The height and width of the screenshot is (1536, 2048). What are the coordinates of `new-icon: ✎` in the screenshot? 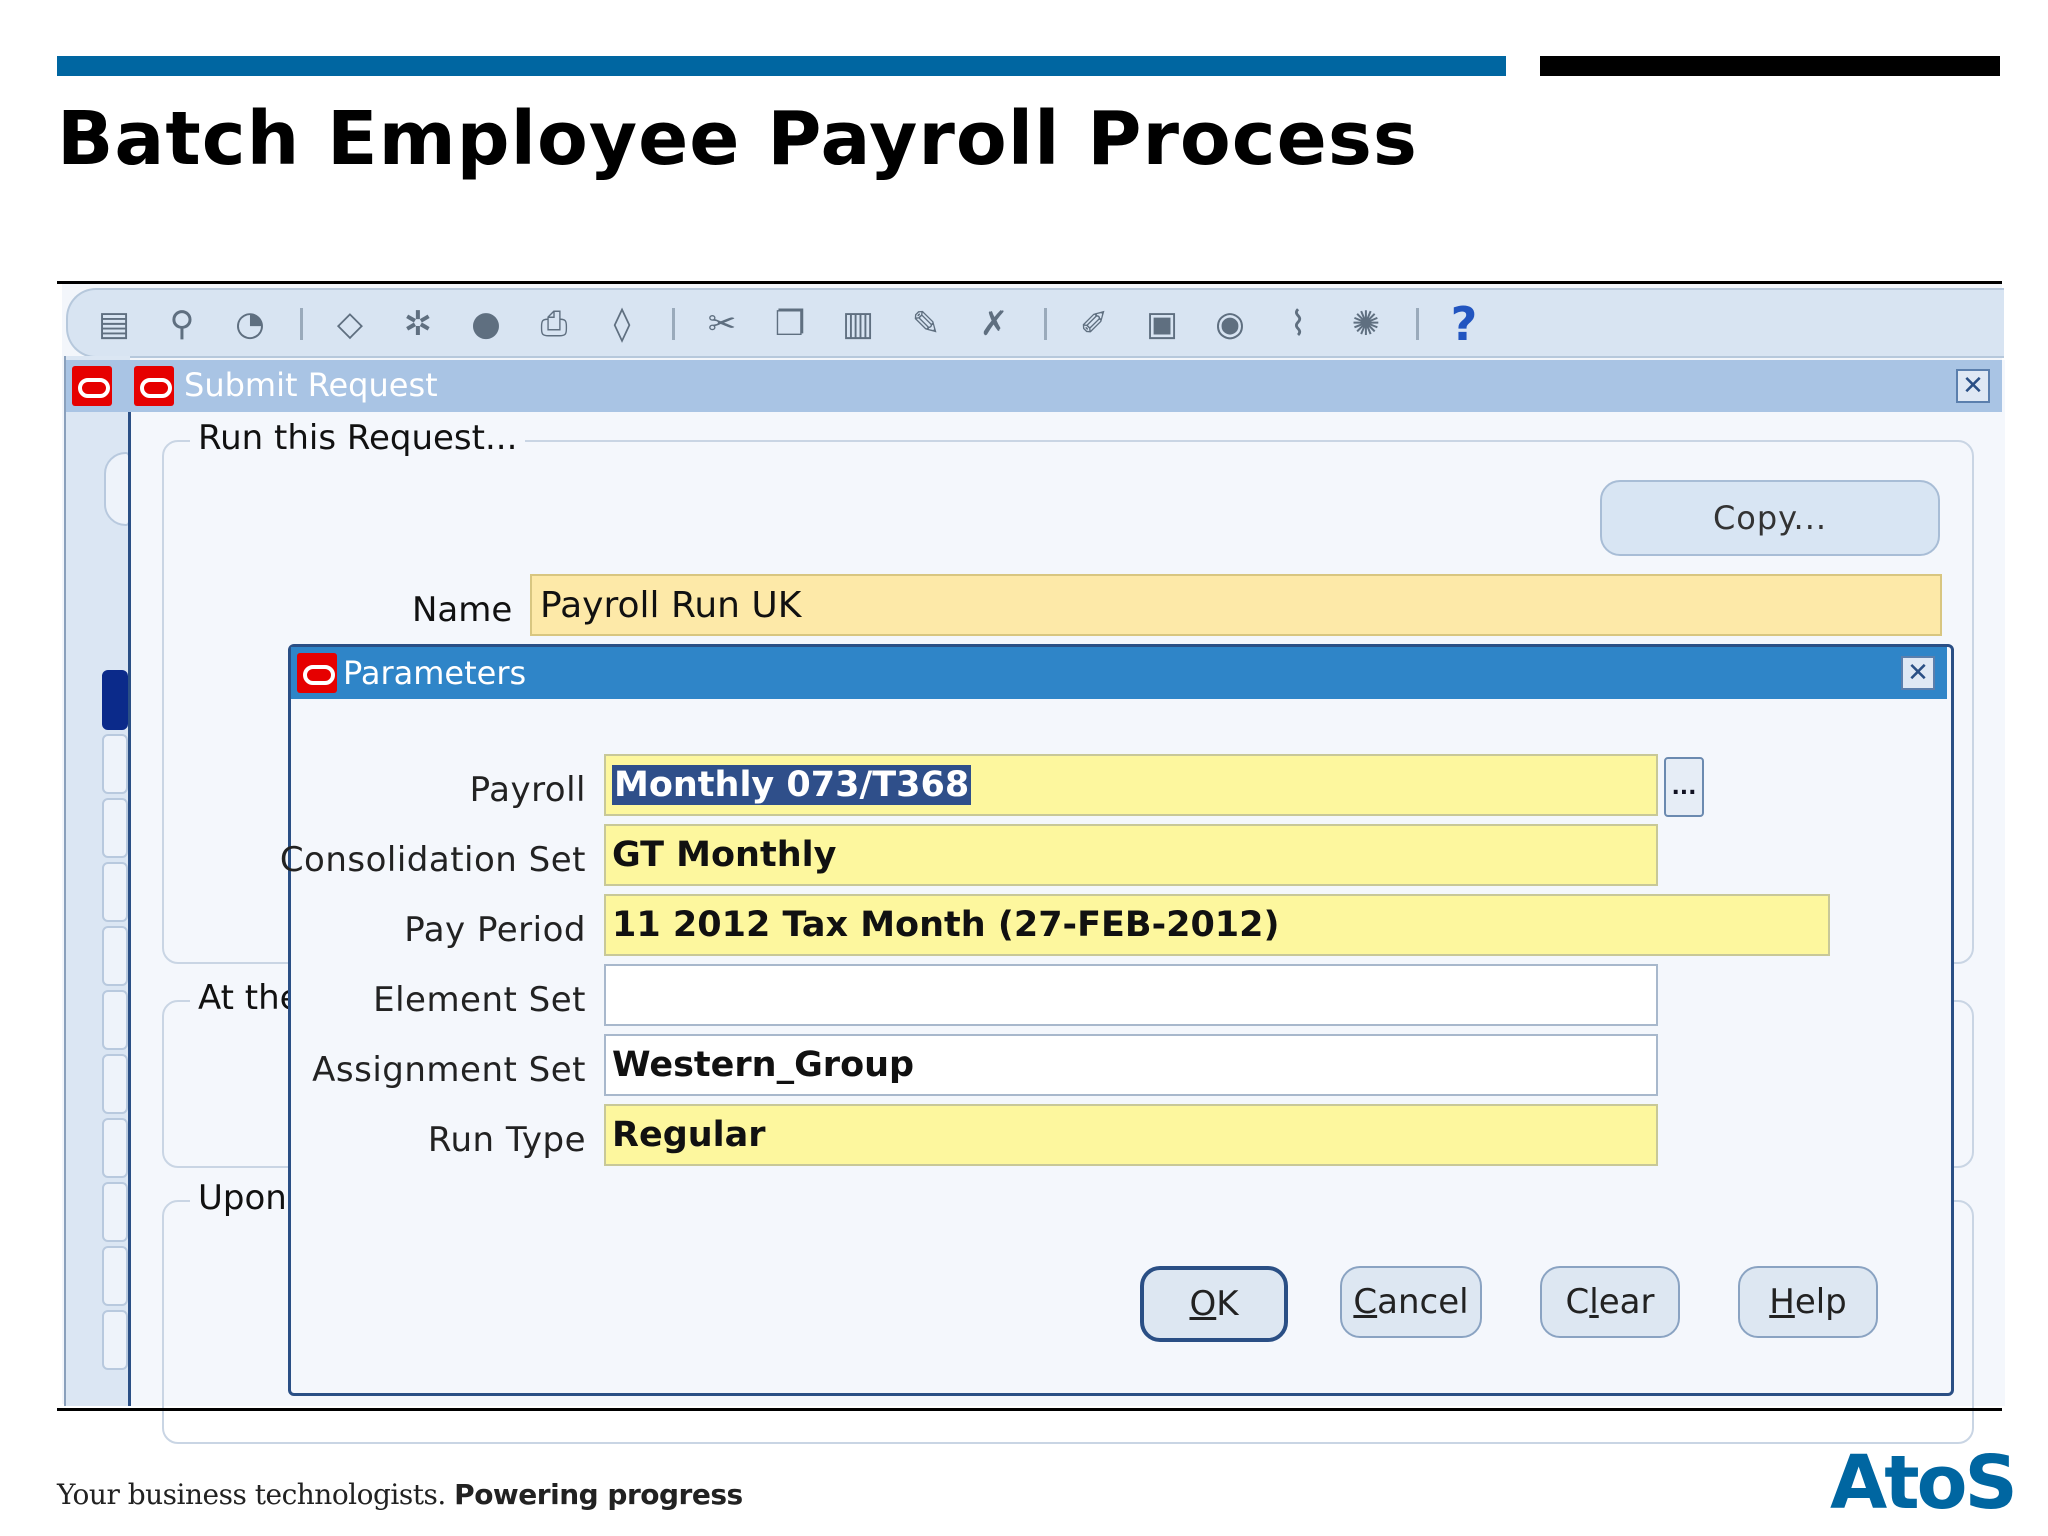 It's located at (926, 324).